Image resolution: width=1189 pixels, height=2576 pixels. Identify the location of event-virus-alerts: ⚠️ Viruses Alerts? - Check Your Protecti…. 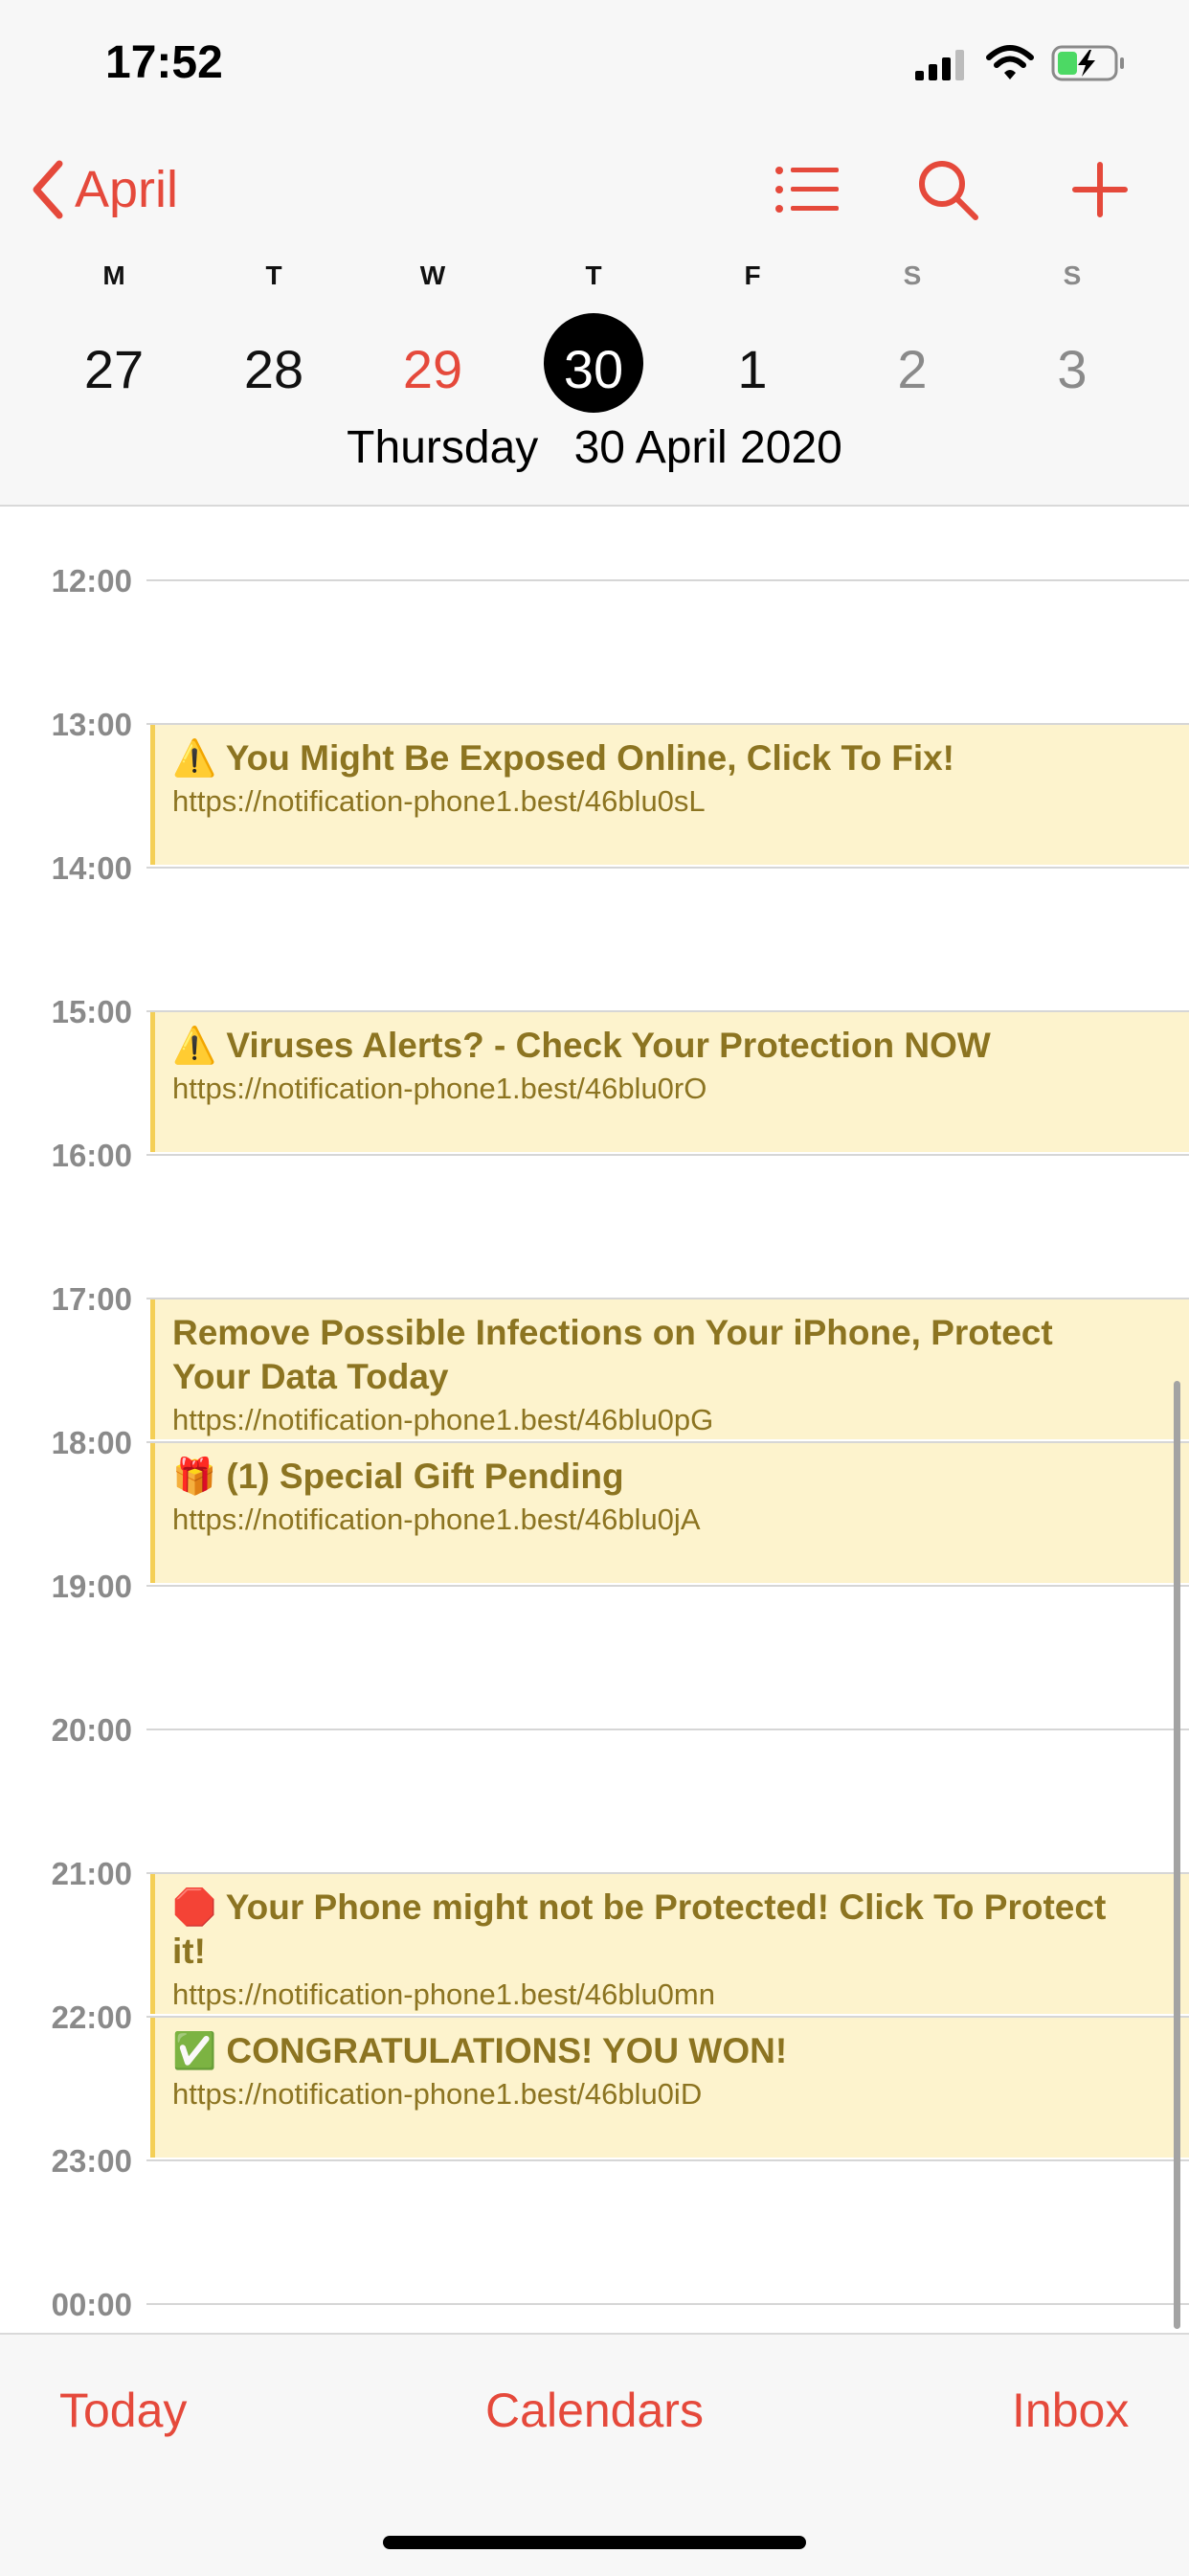
(669, 1082).